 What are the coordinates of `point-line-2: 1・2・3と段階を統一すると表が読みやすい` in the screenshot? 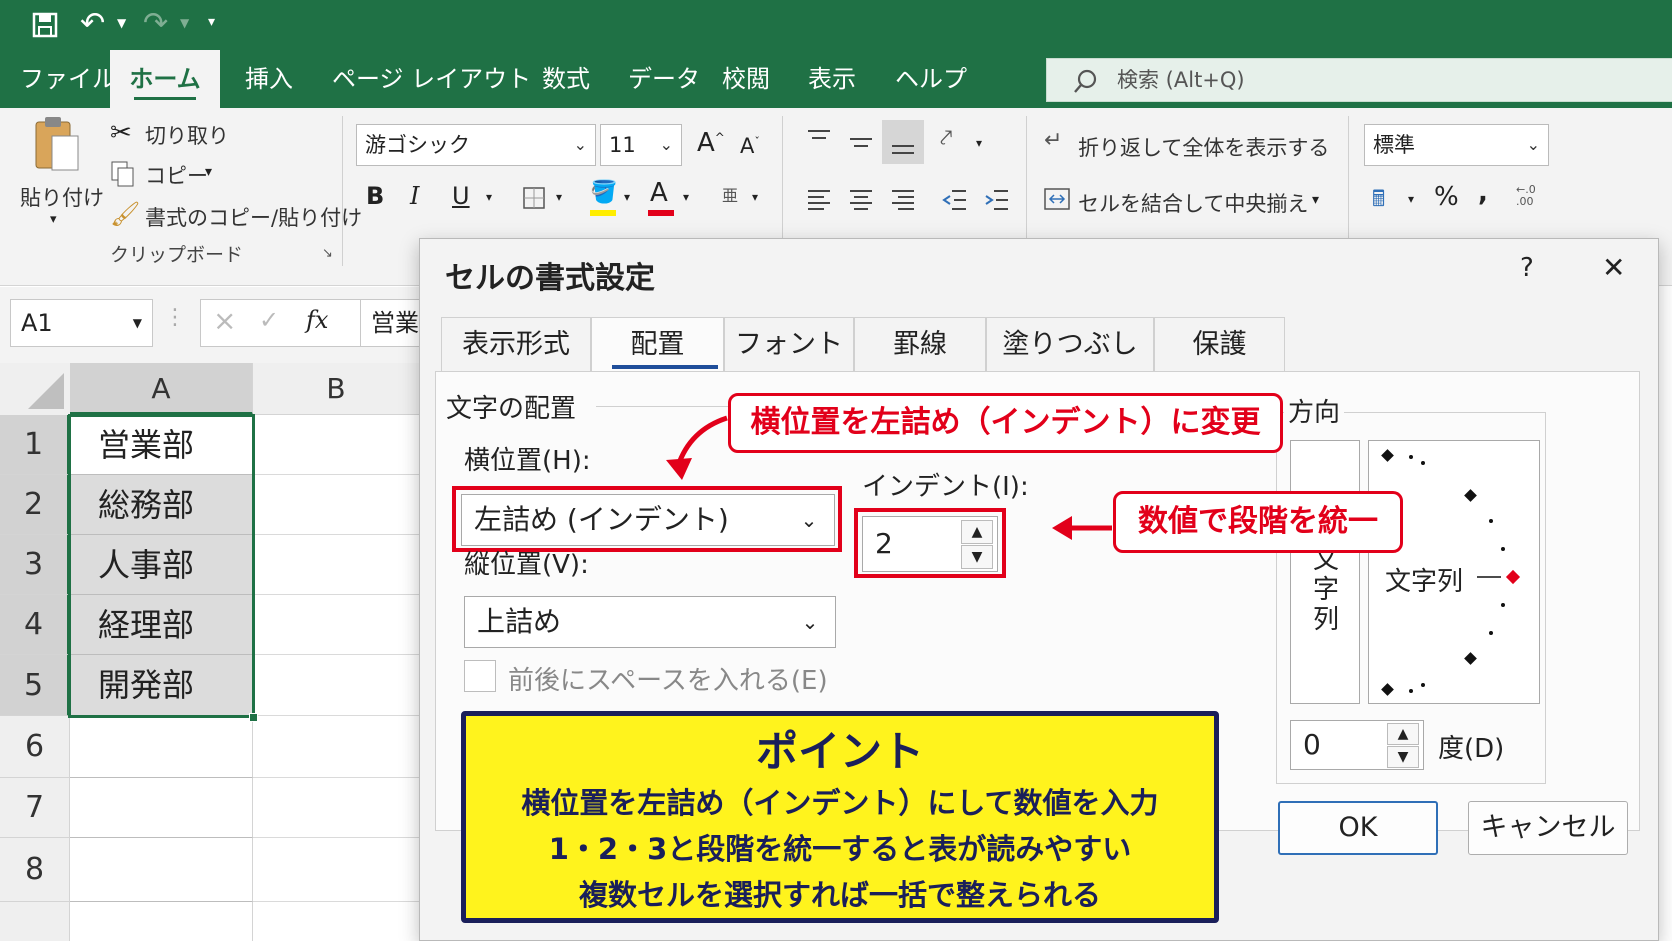 It's located at (840, 849).